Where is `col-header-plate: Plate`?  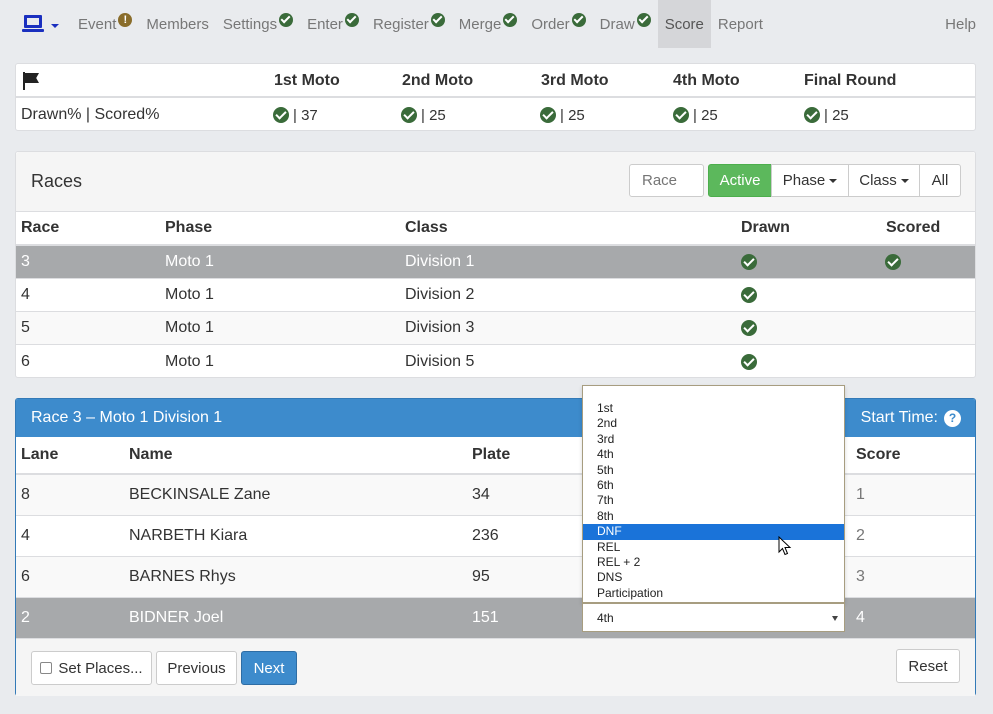 col-header-plate: Plate is located at coordinates (491, 454).